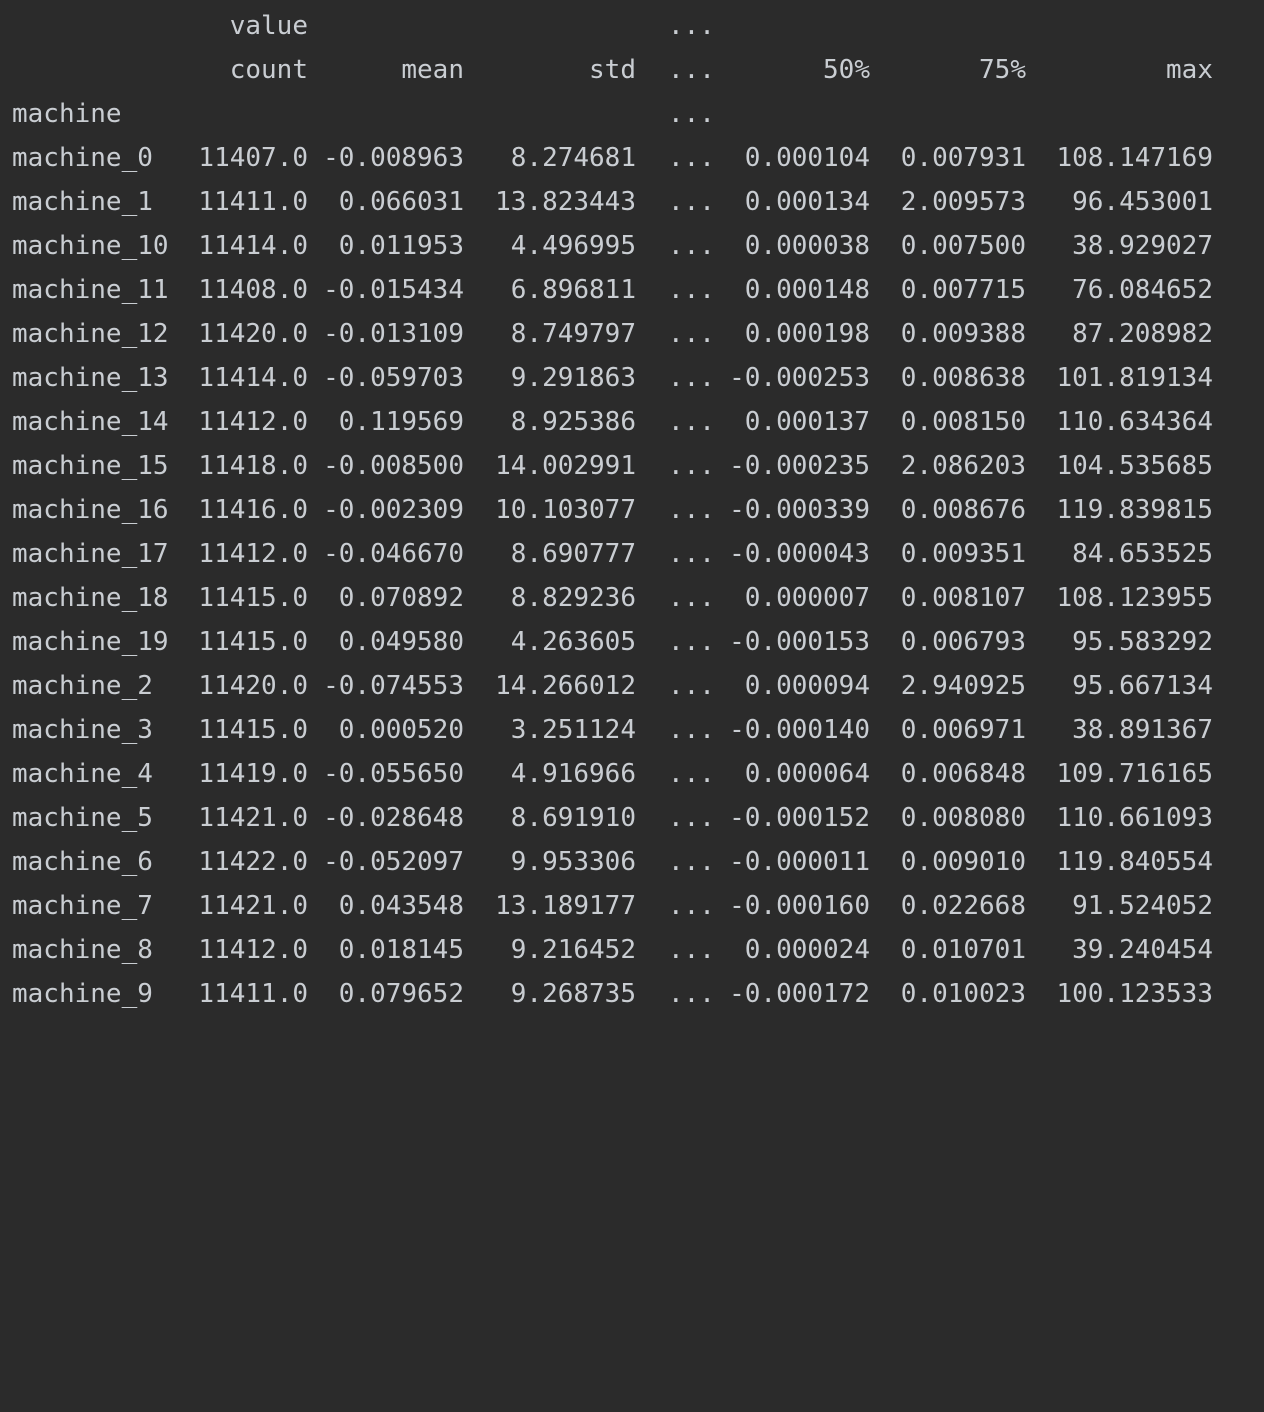 This screenshot has height=1412, width=1264. What do you see at coordinates (1134, 818) in the screenshot?
I see `cell-max: 110.661093` at bounding box center [1134, 818].